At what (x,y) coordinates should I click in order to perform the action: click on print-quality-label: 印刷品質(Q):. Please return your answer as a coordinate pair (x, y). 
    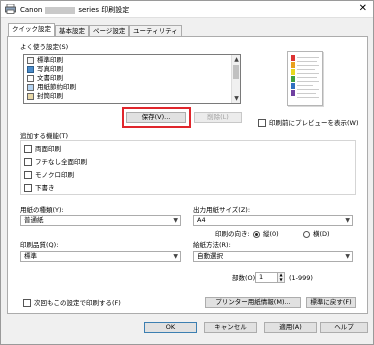
    Looking at the image, I should click on (39, 245).